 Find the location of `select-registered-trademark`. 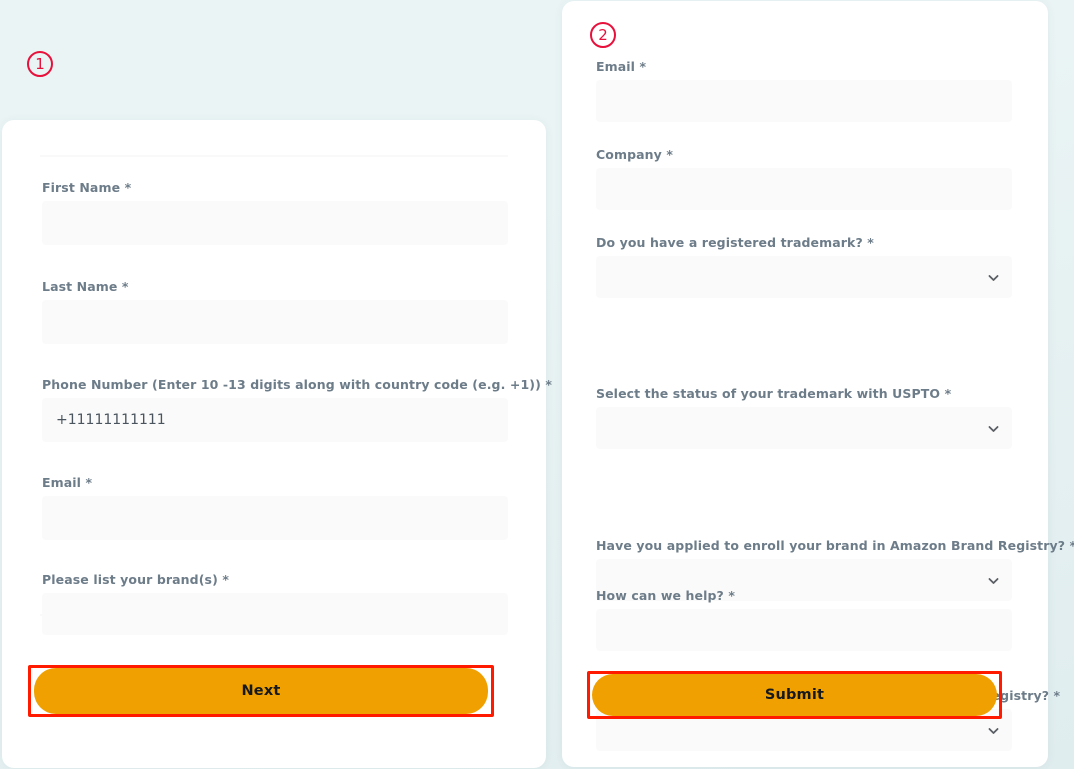

select-registered-trademark is located at coordinates (804, 277).